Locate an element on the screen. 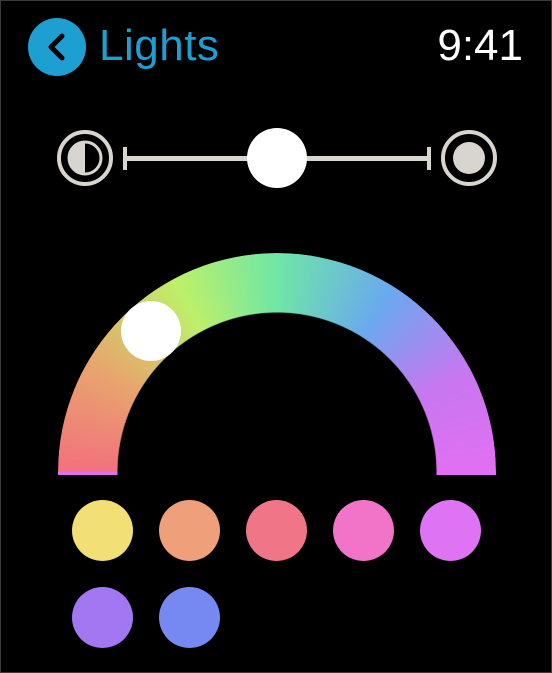  color-swatch-pink is located at coordinates (363, 530).